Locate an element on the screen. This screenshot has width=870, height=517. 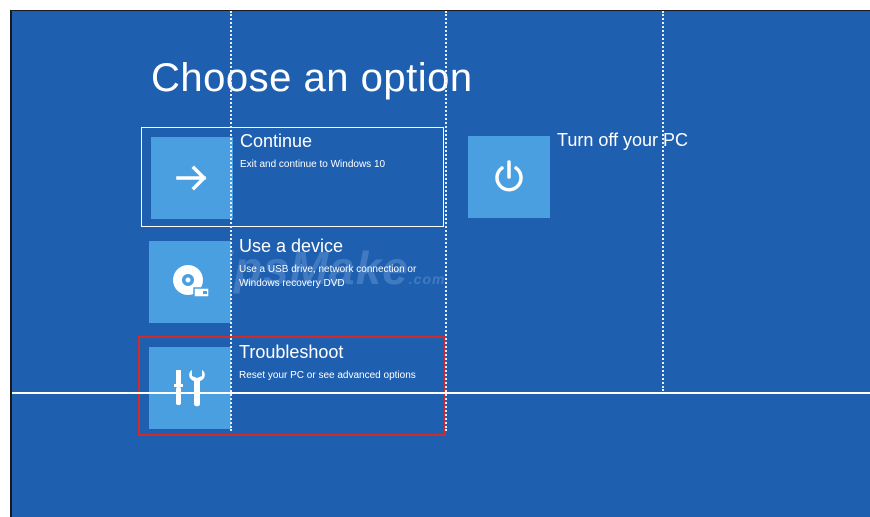
continue-label: Continue is located at coordinates (276, 141).